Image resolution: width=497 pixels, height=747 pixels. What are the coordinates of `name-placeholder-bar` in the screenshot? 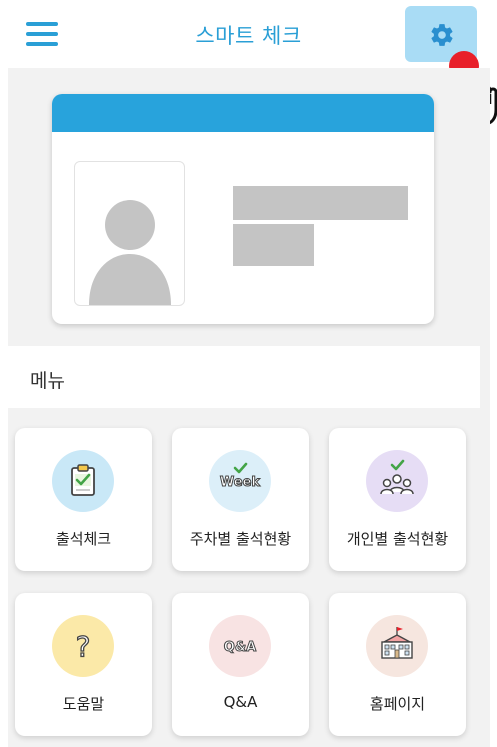 It's located at (320, 203).